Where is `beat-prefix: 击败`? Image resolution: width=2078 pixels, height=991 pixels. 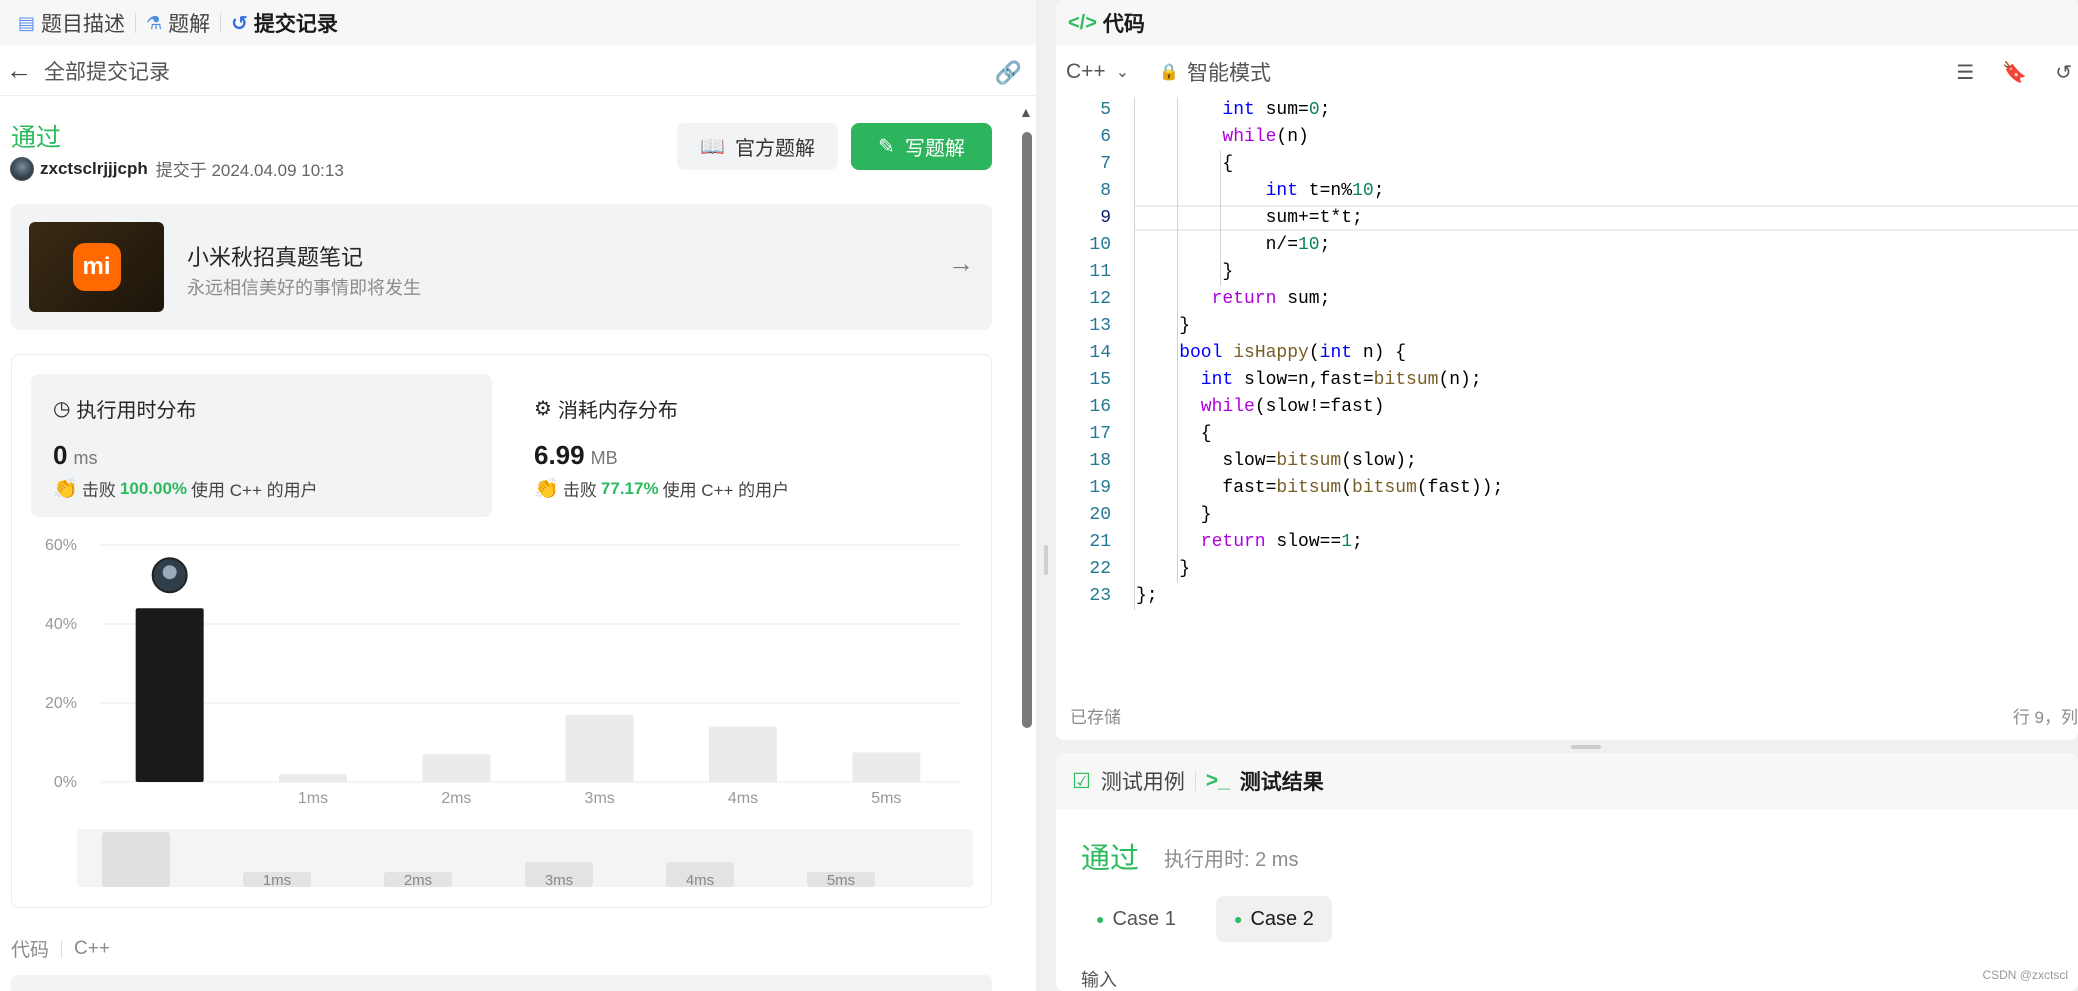 beat-prefix: 击败 is located at coordinates (579, 490).